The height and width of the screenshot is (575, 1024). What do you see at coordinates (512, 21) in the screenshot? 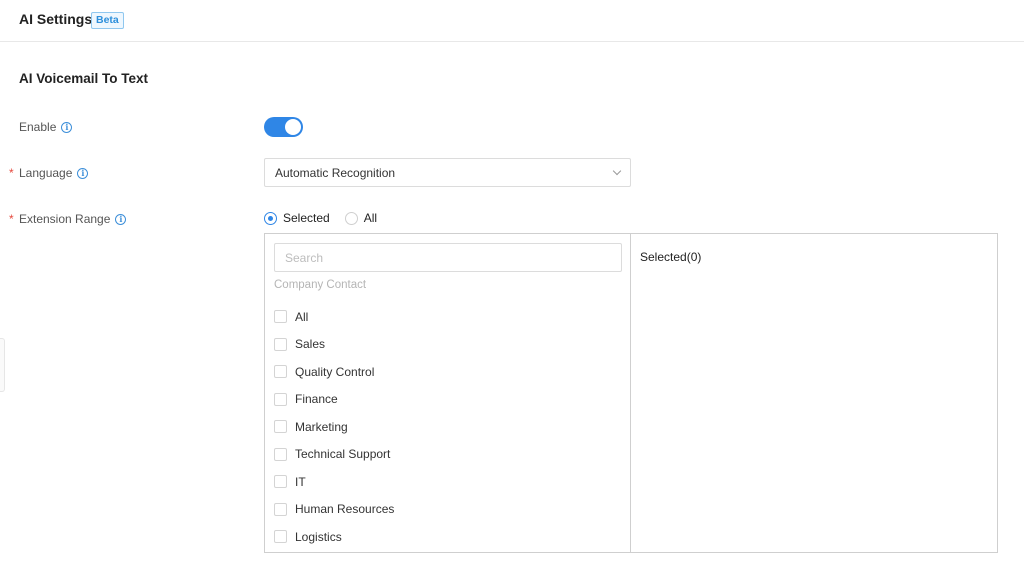
I see `page-header: AI Settings Beta` at bounding box center [512, 21].